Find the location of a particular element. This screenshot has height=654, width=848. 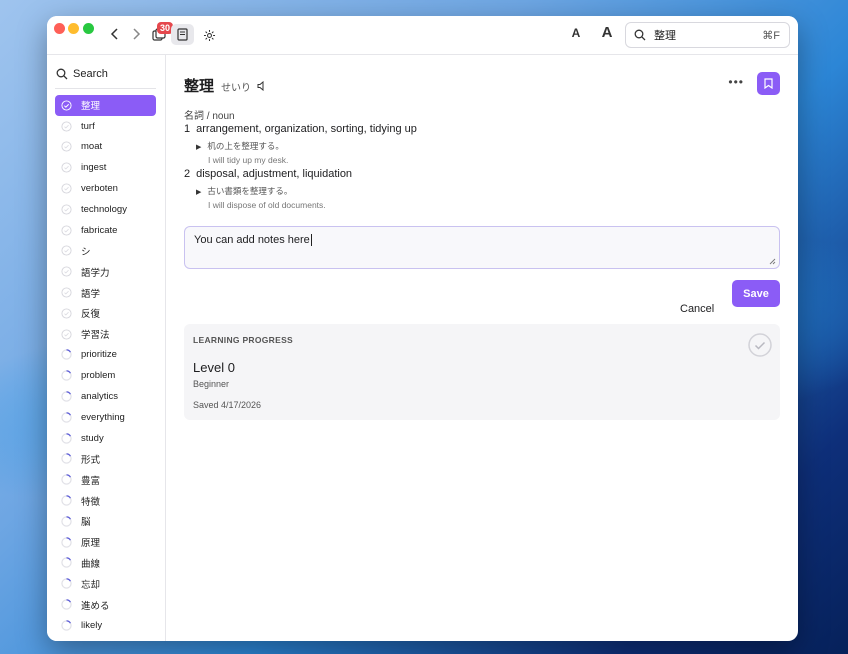

sidebar-word-item: 原理 is located at coordinates (105, 542).